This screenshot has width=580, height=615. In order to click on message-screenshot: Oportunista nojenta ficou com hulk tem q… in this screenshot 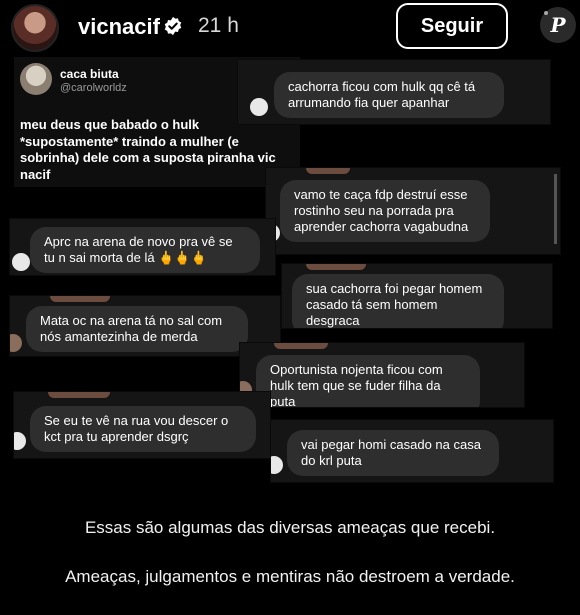, I will do `click(382, 375)`.